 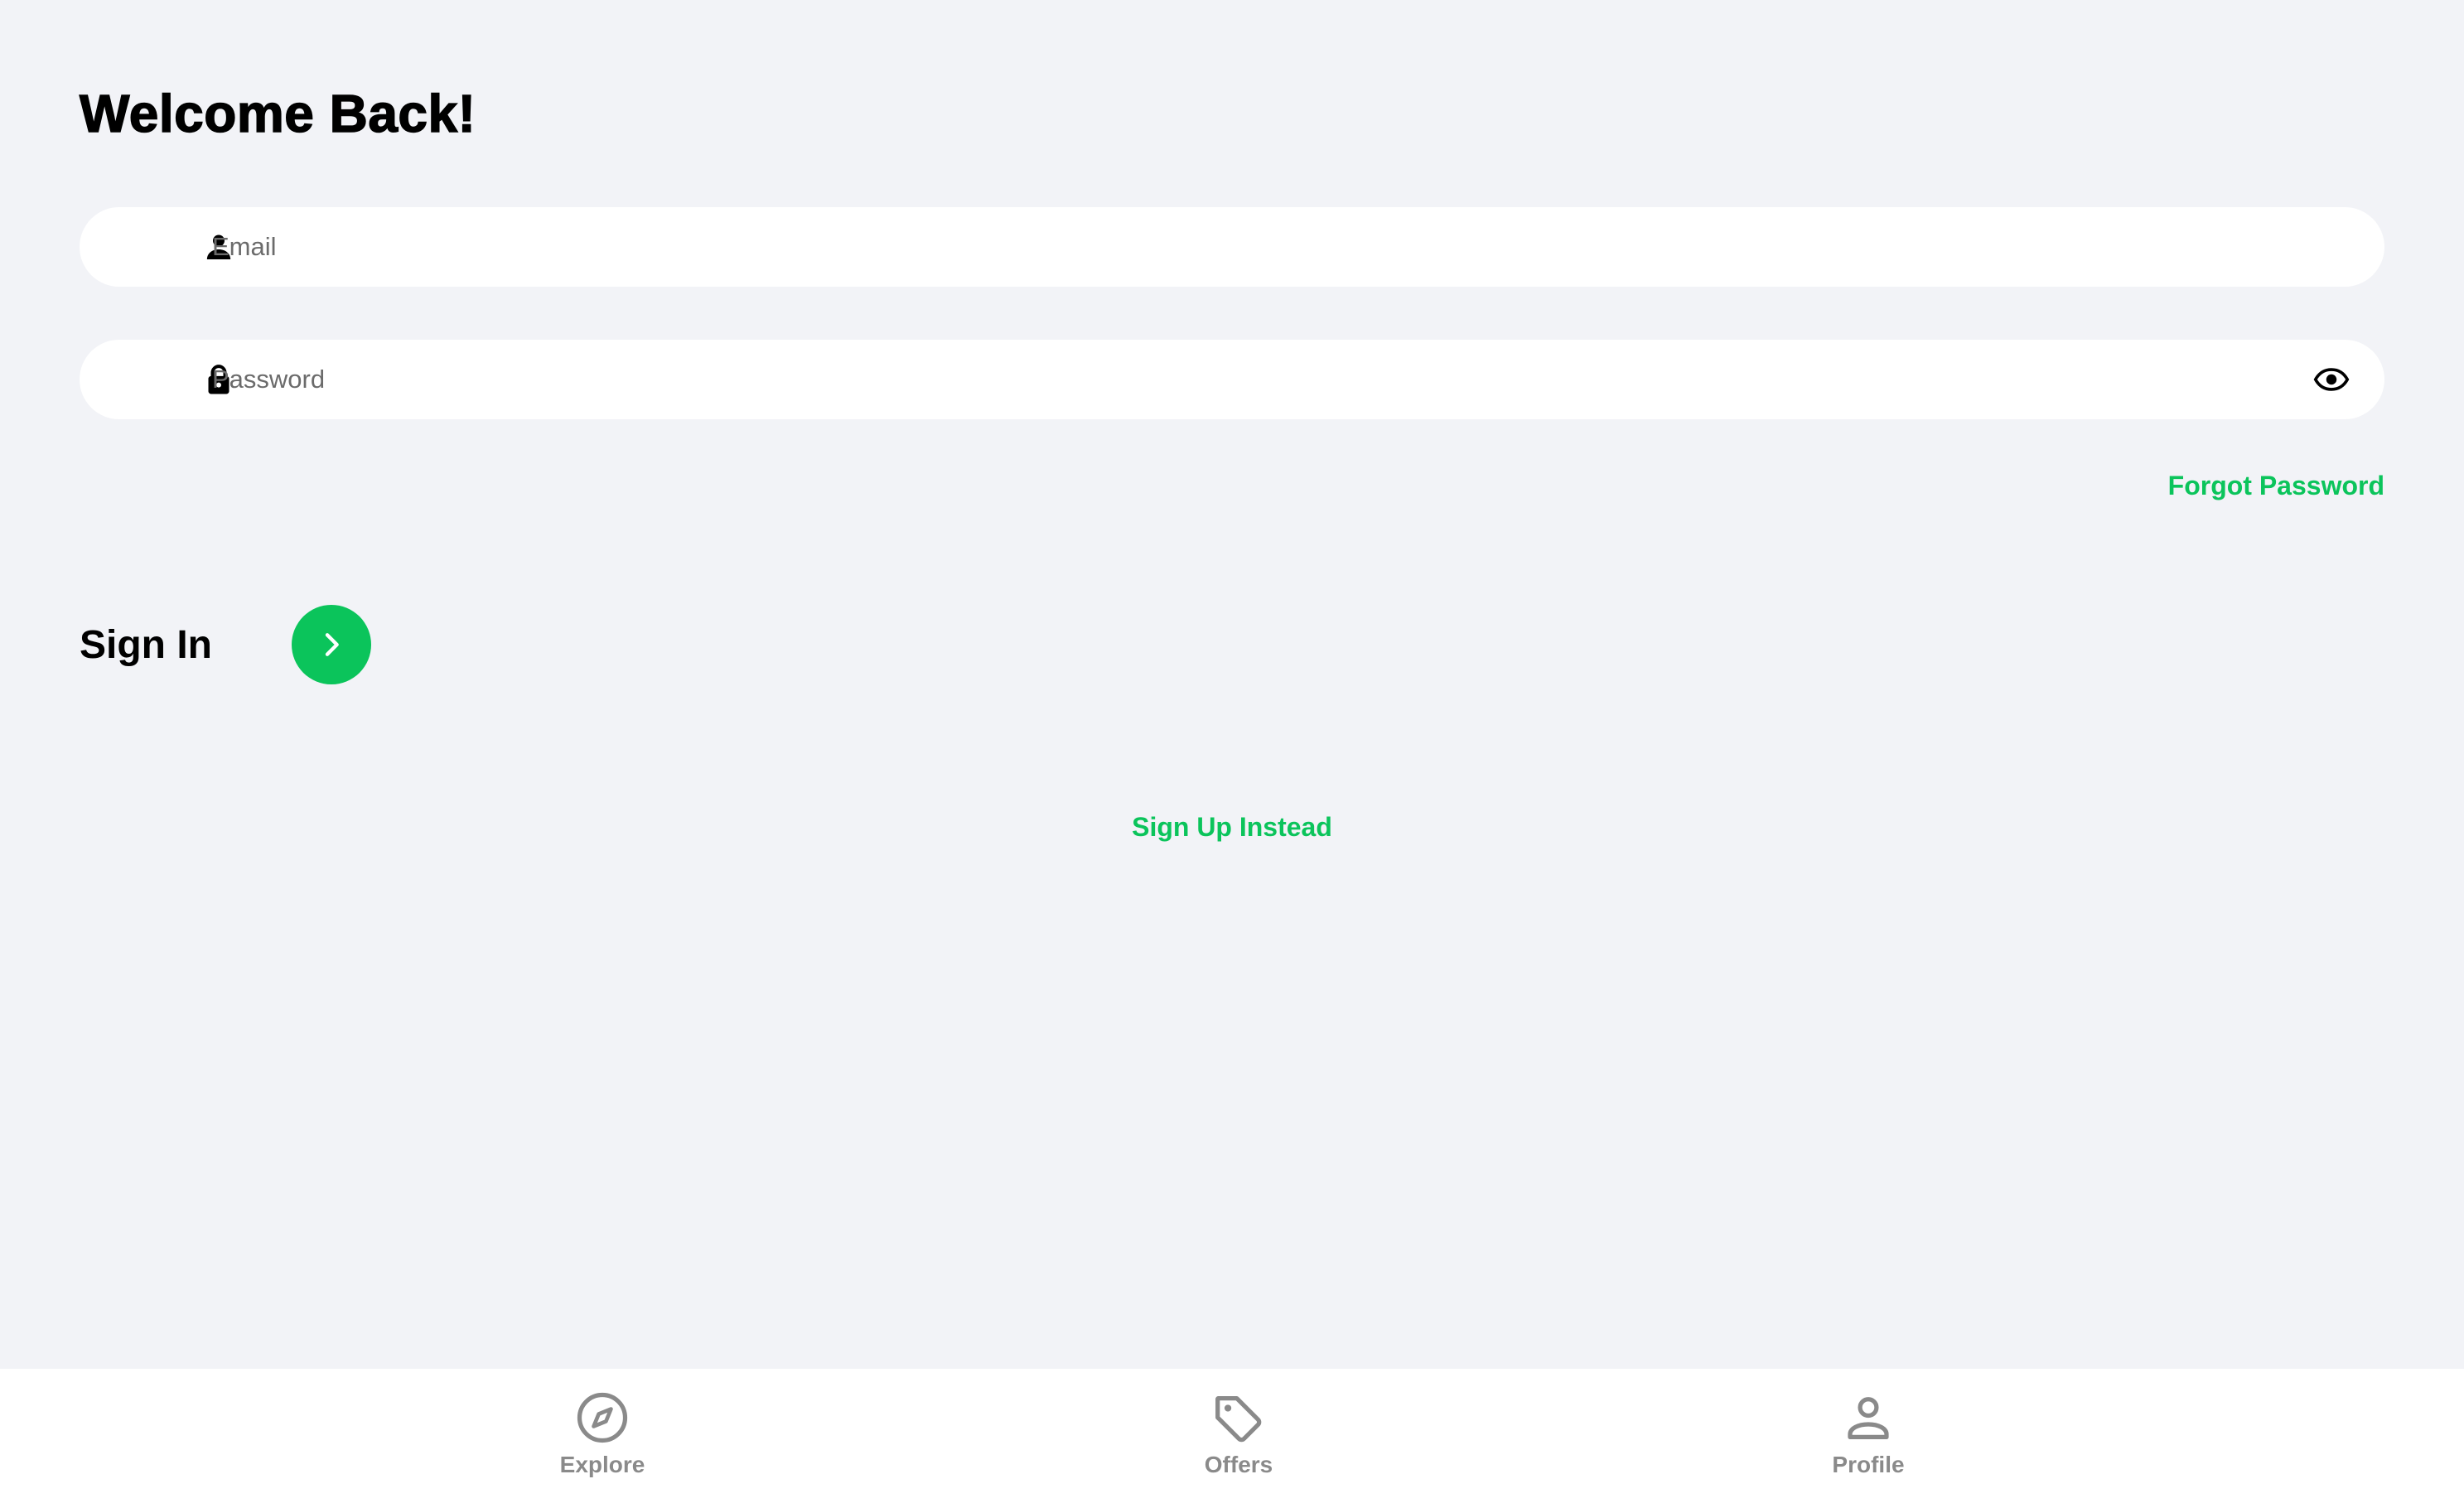 What do you see at coordinates (1232, 827) in the screenshot?
I see `sign-up-link: Sign Up Instead` at bounding box center [1232, 827].